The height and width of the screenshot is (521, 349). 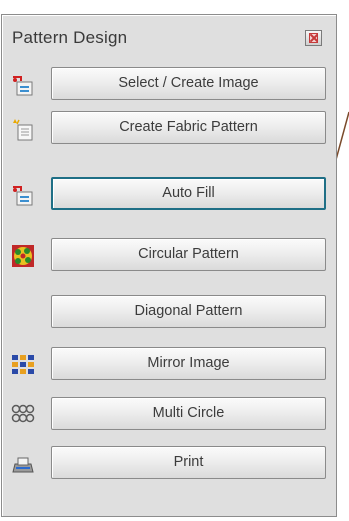 I want to click on mirror-image-button: Mirror Image, so click(x=188, y=363).